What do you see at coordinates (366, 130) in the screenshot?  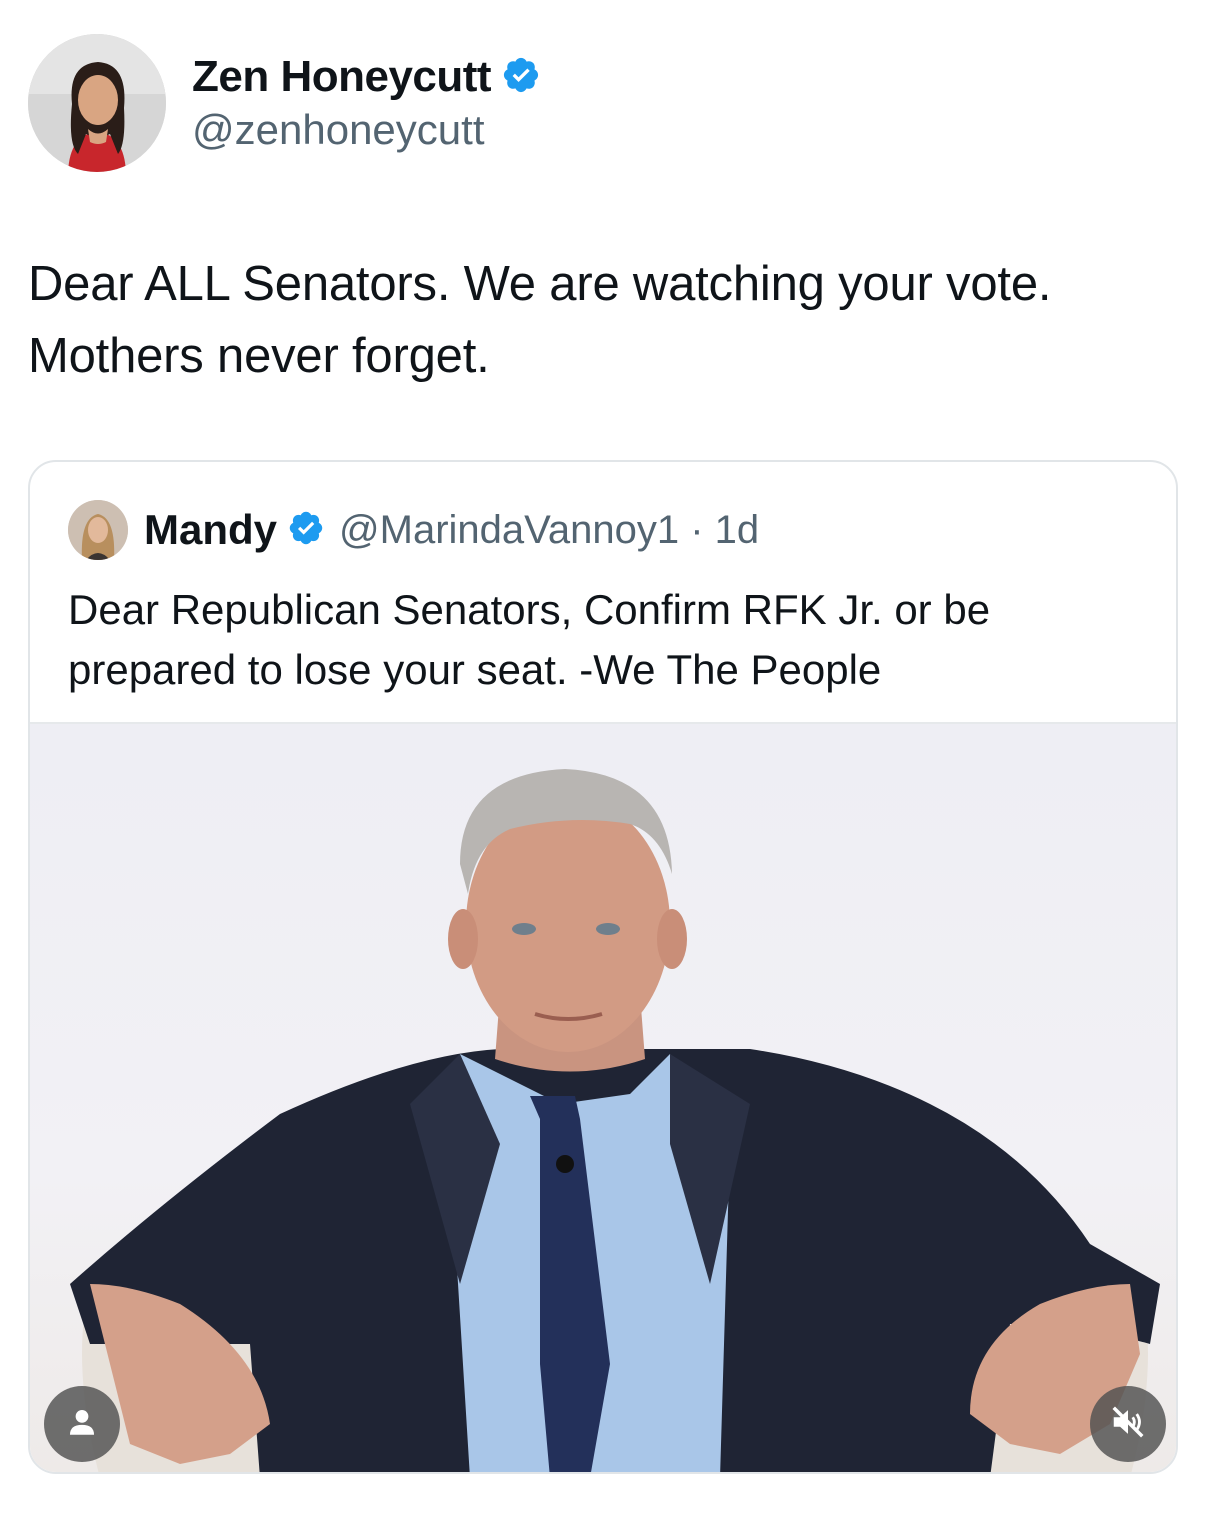 I see `author-handle: @zenhoneycutt` at bounding box center [366, 130].